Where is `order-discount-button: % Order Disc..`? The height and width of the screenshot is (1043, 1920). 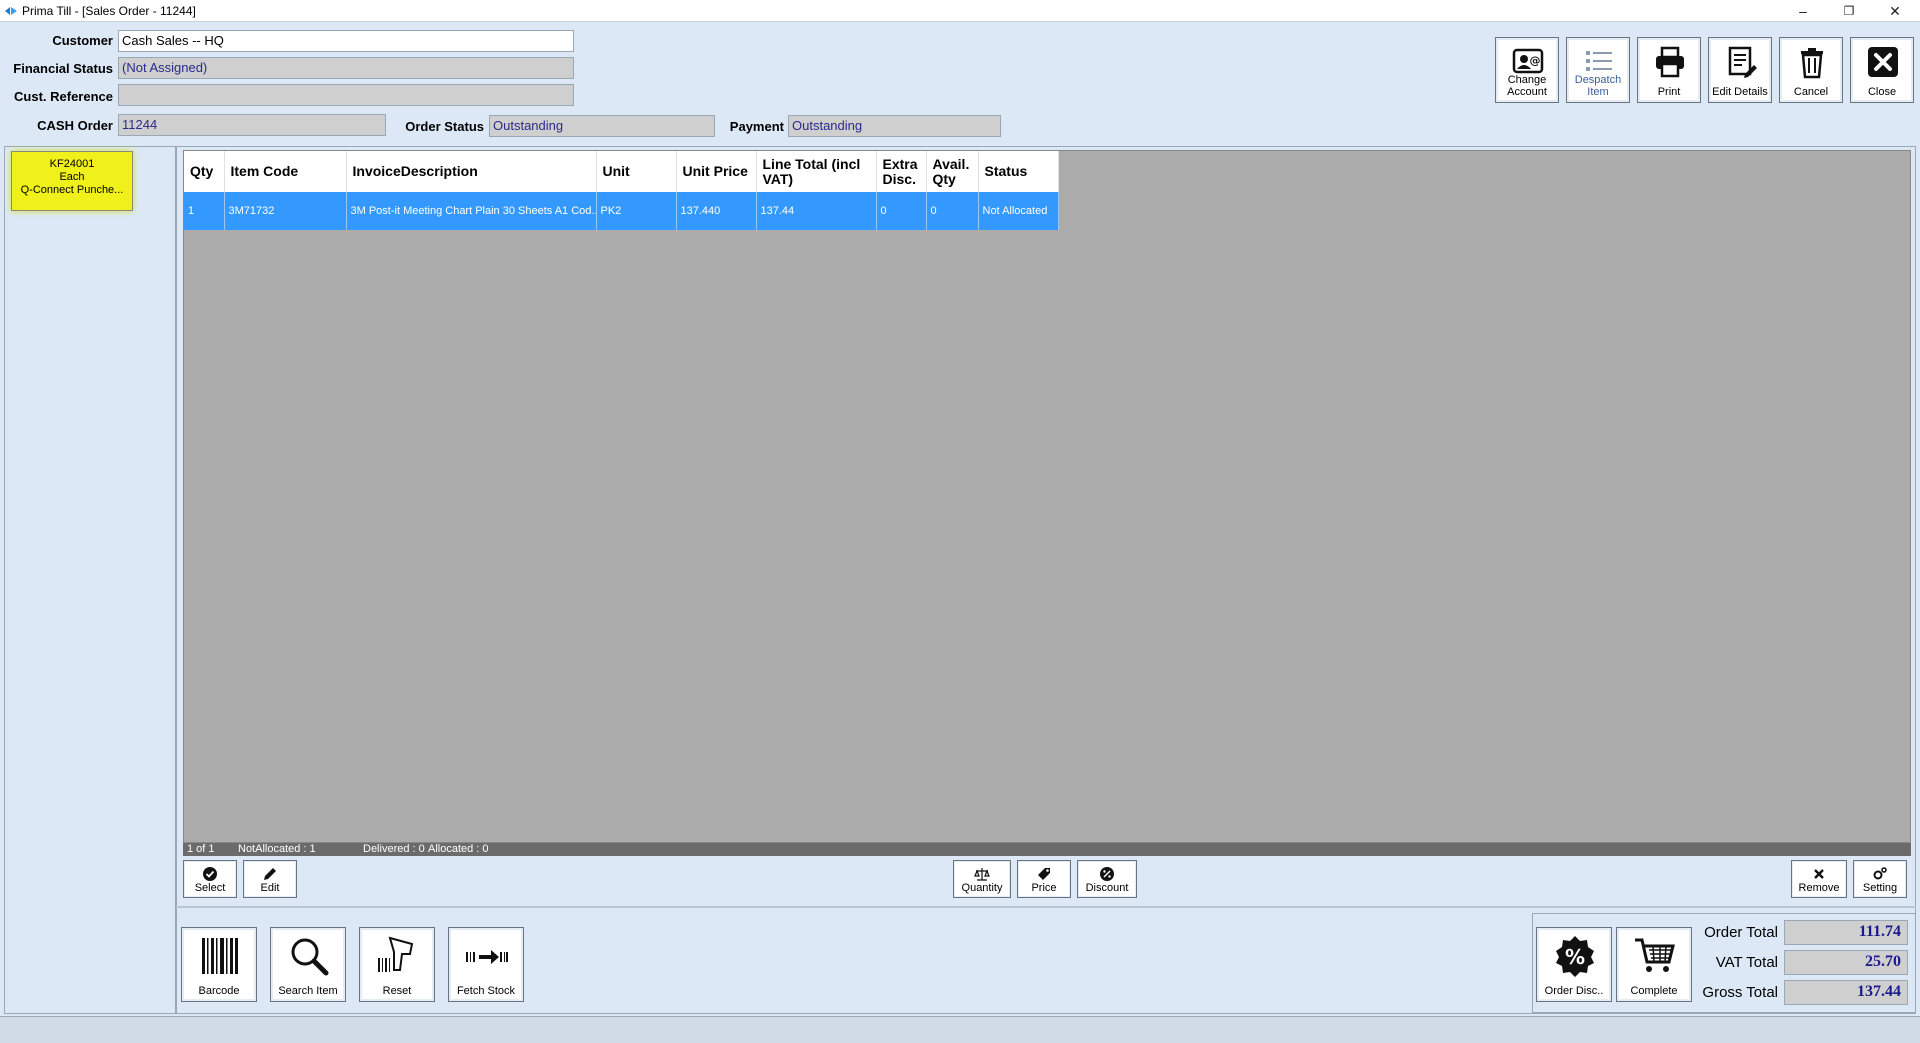
order-discount-button: % Order Disc.. is located at coordinates (1574, 964).